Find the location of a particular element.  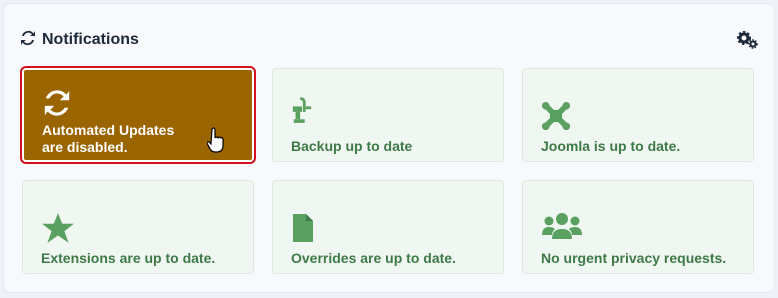

tile-label: Joomla is up to date. is located at coordinates (611, 146).